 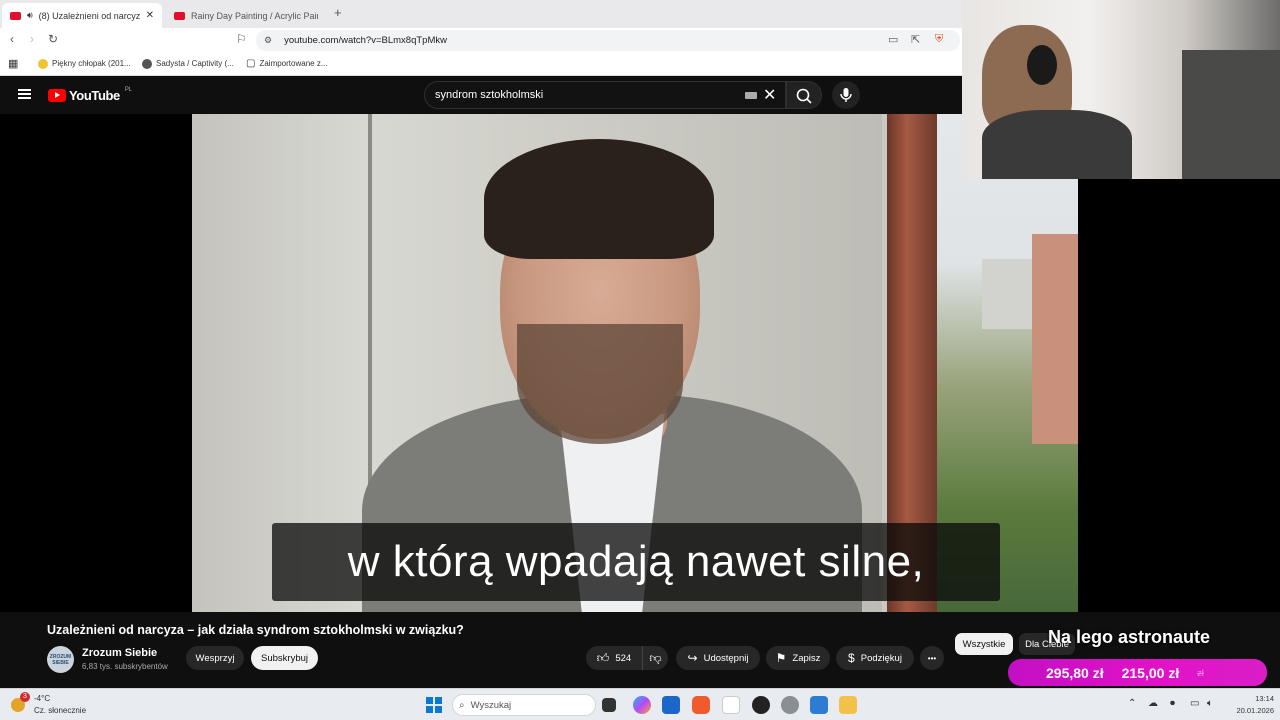 What do you see at coordinates (806, 658) in the screenshot?
I see `save-label: Zapisz` at bounding box center [806, 658].